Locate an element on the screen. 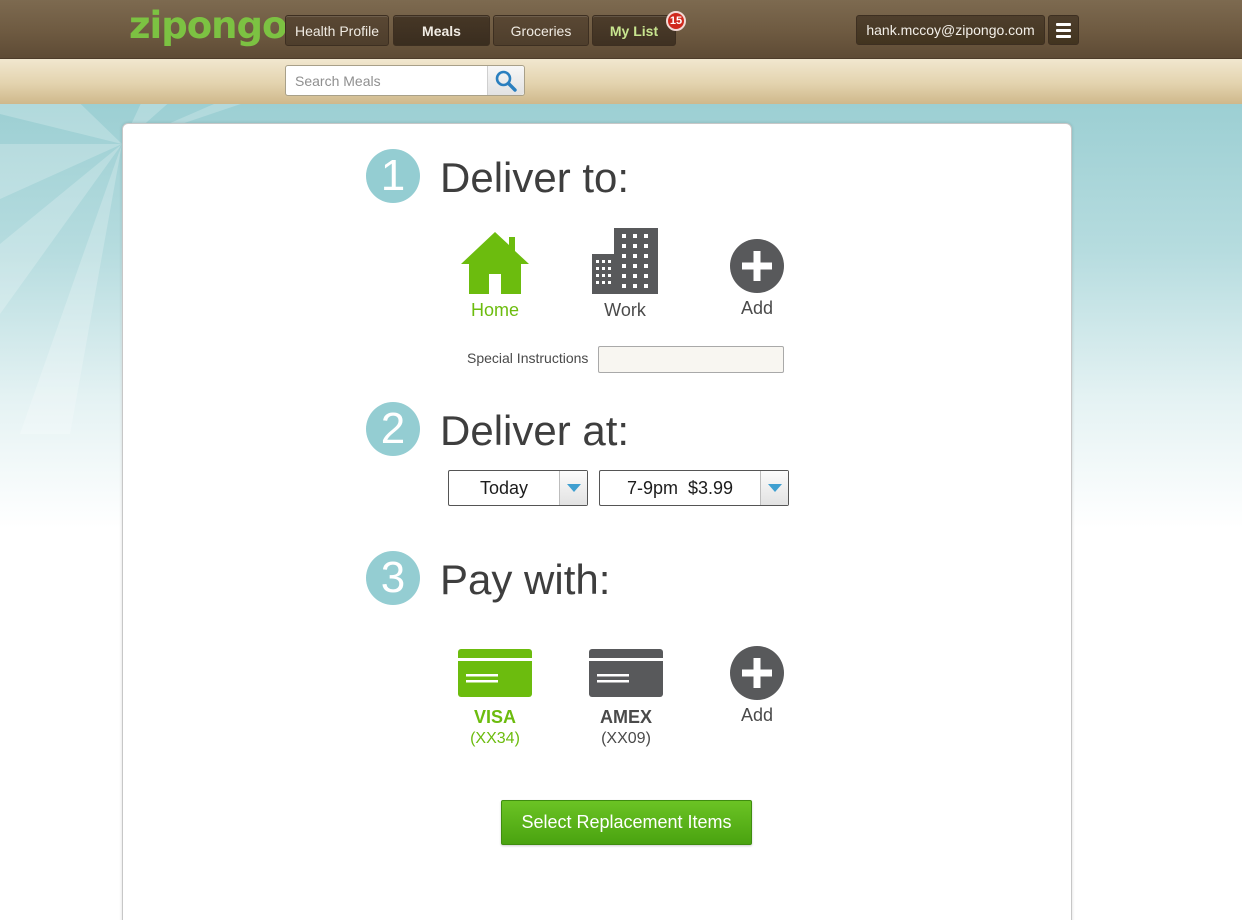  nav-tab-label: Groceries is located at coordinates (541, 30).